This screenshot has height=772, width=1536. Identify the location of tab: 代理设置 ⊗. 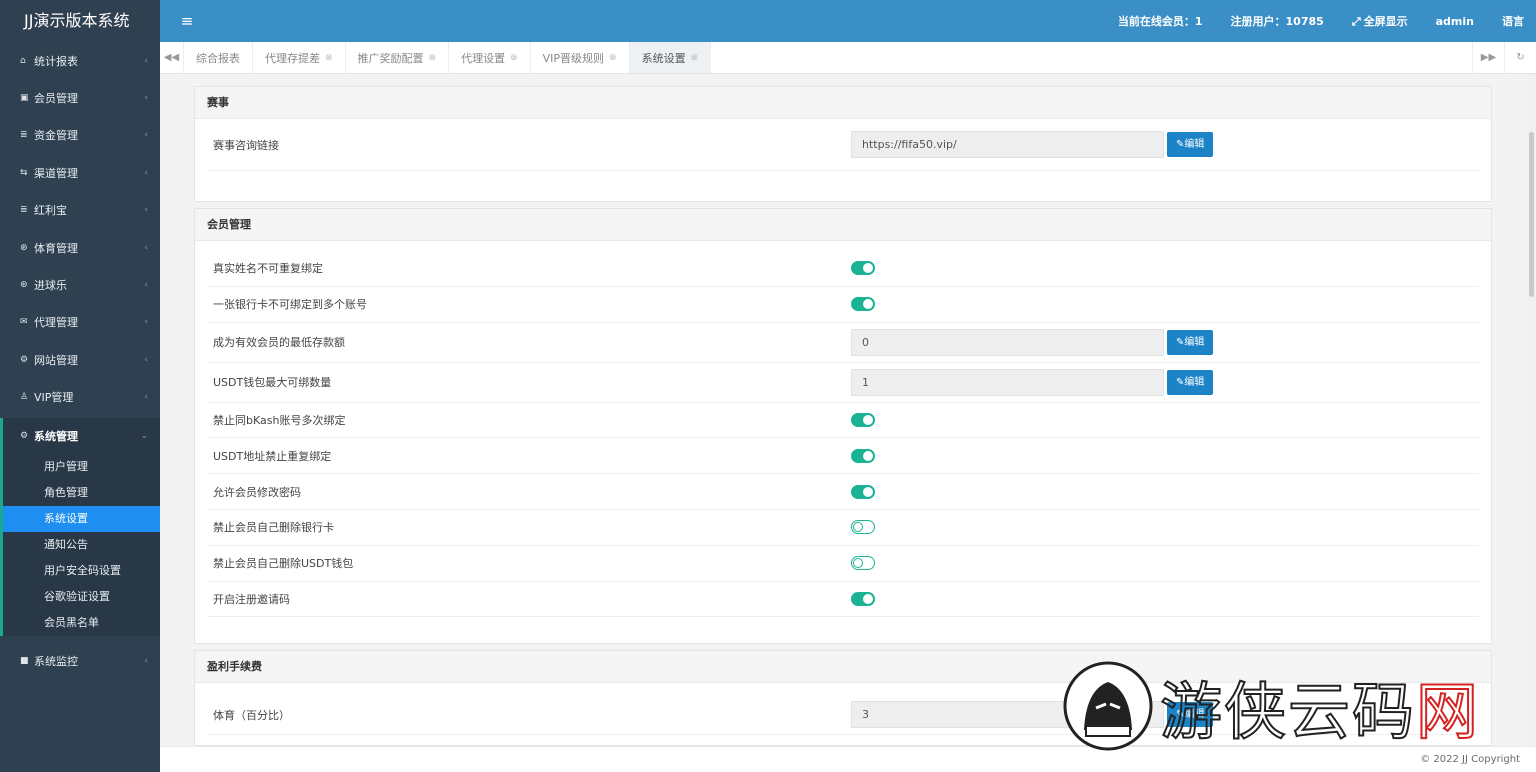
(490, 57).